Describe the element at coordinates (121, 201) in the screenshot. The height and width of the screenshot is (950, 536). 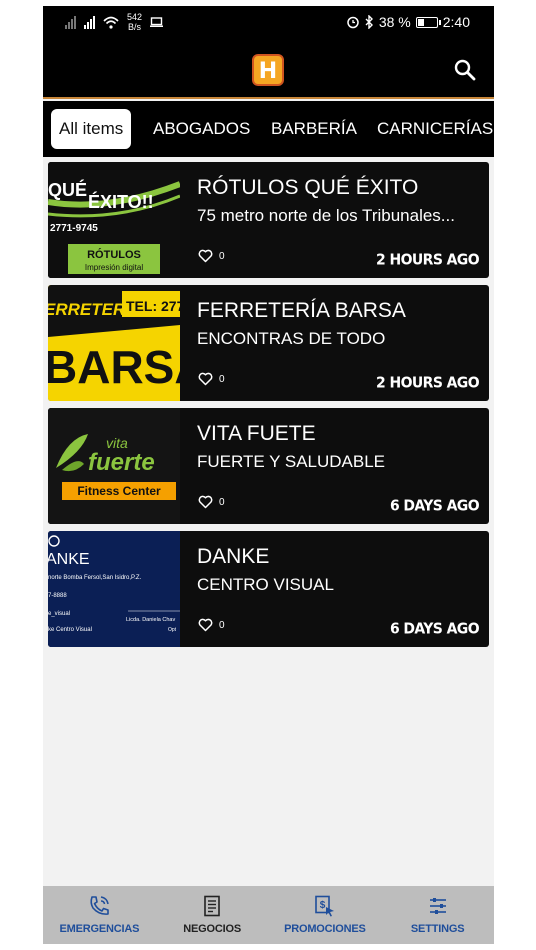
I see `thumb-text: ÉXITO!!` at that location.